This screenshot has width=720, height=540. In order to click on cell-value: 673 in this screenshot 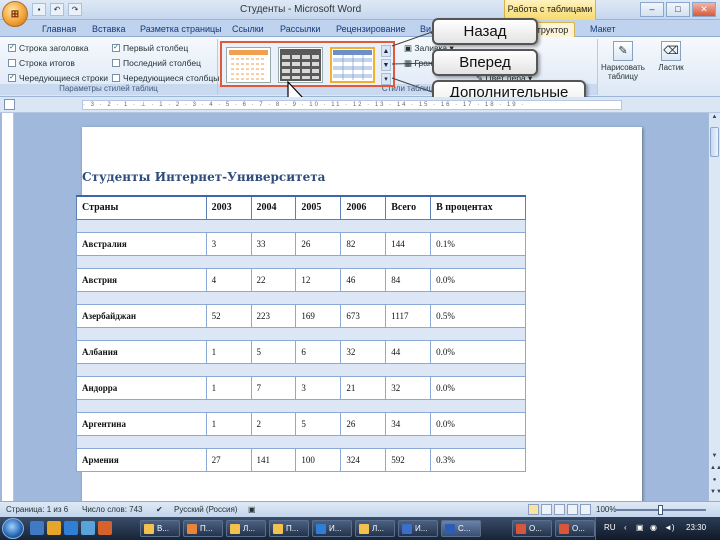, I will do `click(363, 315)`.